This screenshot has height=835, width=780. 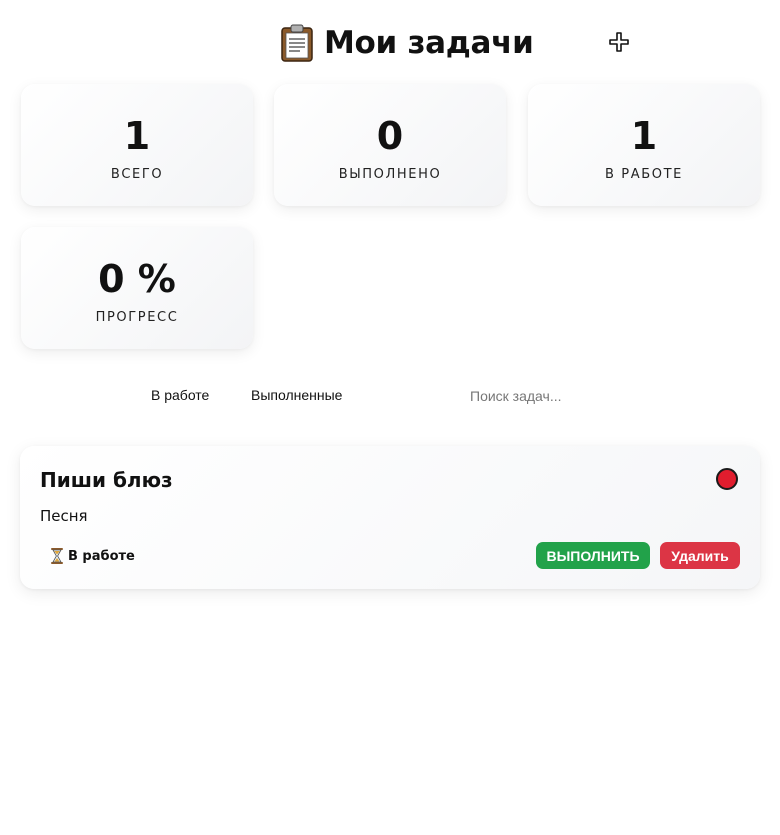 I want to click on stat-label-completed: ВЫПОЛНЕНО, so click(x=390, y=174).